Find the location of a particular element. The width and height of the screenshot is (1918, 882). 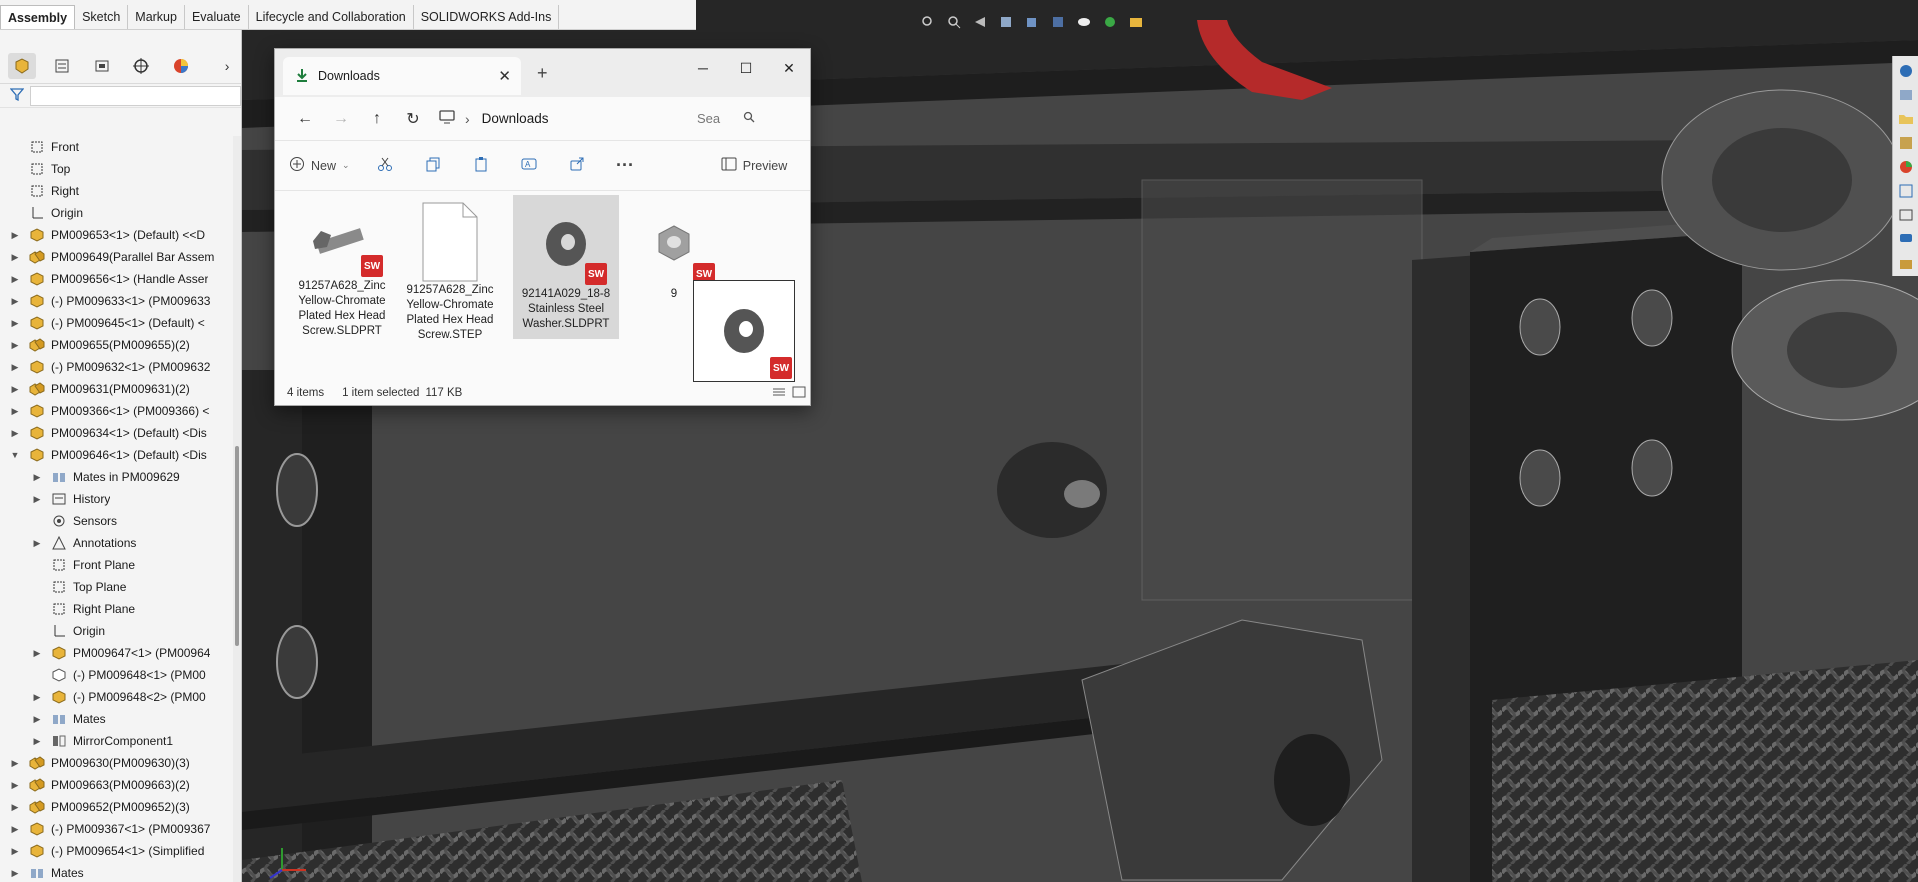

tree-node: ▶ History is located at coordinates (116, 499).